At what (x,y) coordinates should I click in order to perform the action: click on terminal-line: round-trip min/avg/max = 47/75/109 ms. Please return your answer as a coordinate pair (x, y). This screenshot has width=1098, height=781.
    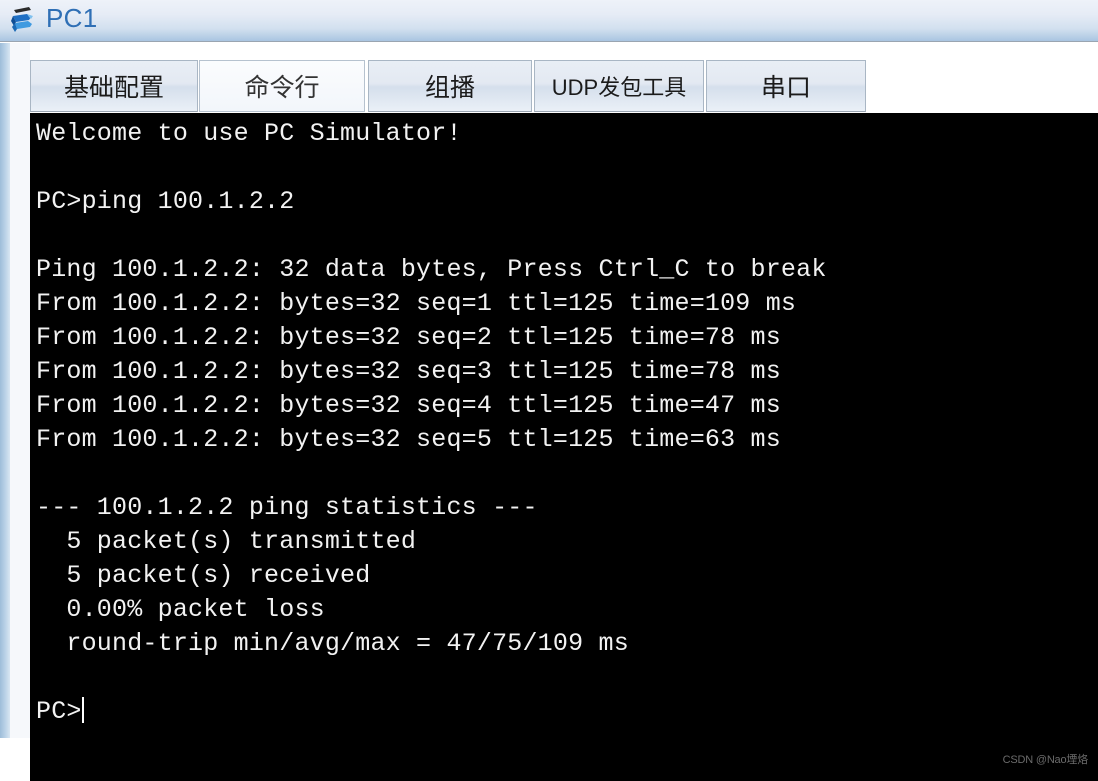
    Looking at the image, I should click on (332, 643).